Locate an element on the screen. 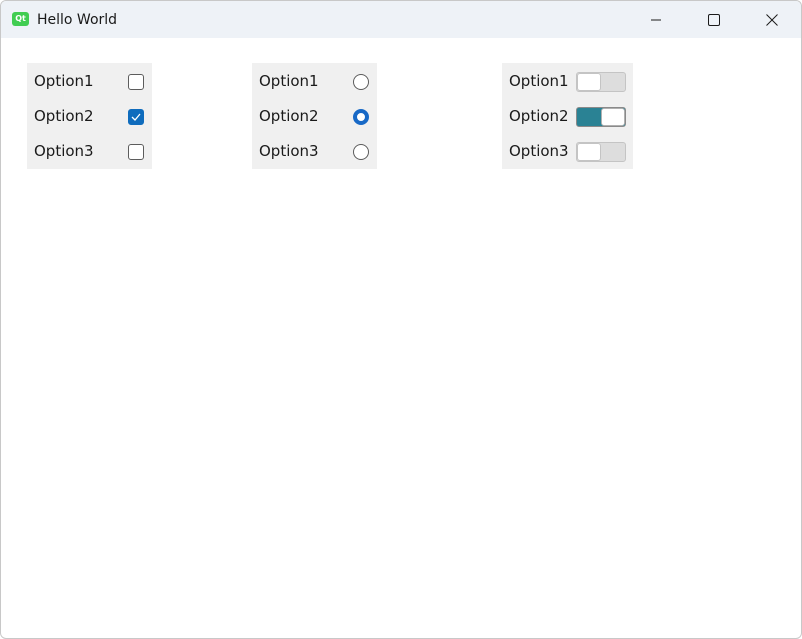 The image size is (802, 639). radio-group: Option1 Option2 Option3 is located at coordinates (314, 116).